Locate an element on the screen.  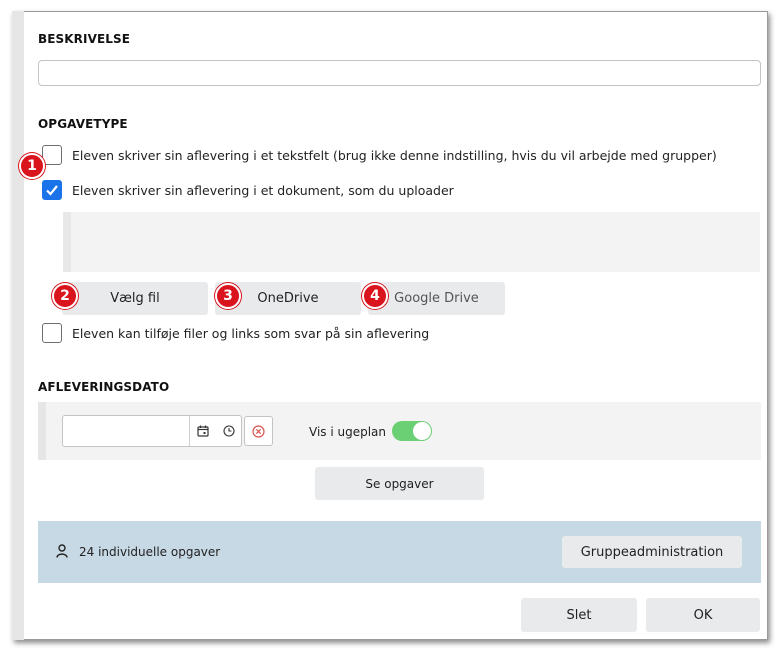
date-input is located at coordinates (126, 431).